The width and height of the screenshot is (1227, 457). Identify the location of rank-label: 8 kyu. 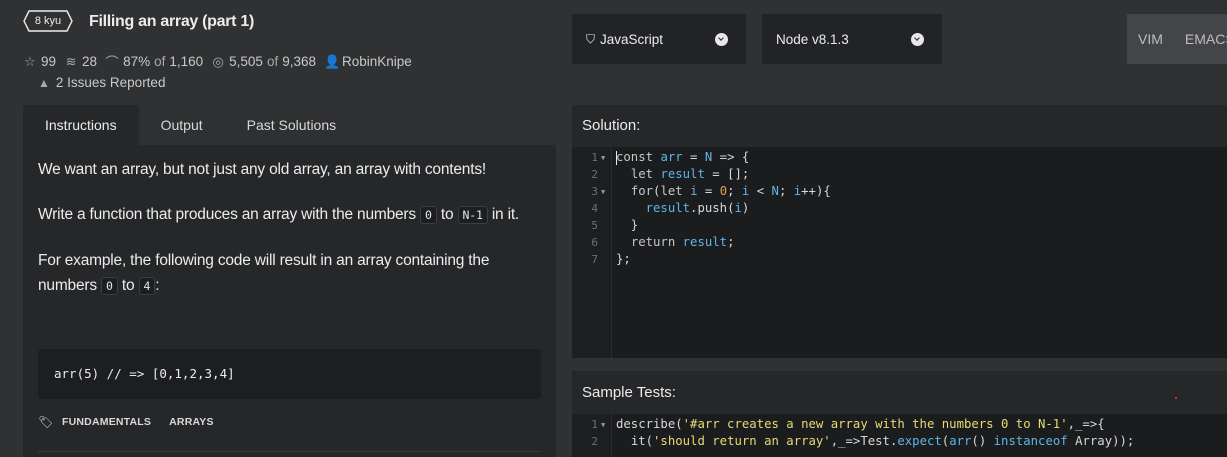
(48, 21).